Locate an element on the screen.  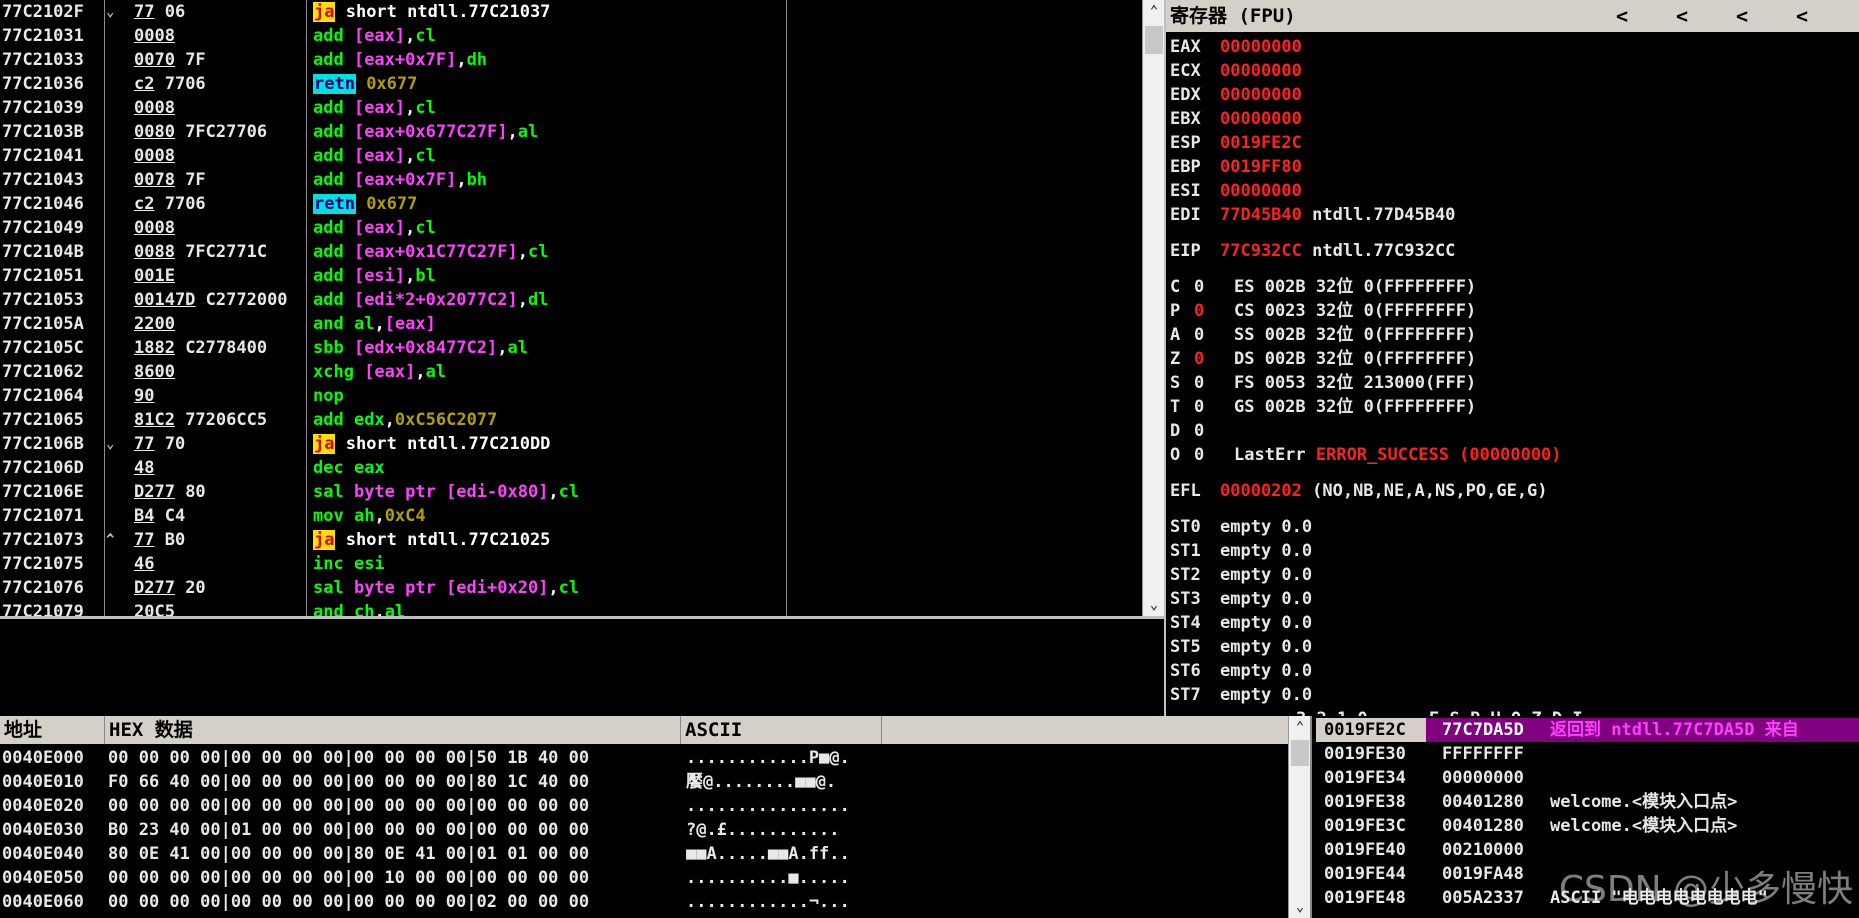
disasm-row: 77C21051 001E add [esi],bl is located at coordinates (571, 276).